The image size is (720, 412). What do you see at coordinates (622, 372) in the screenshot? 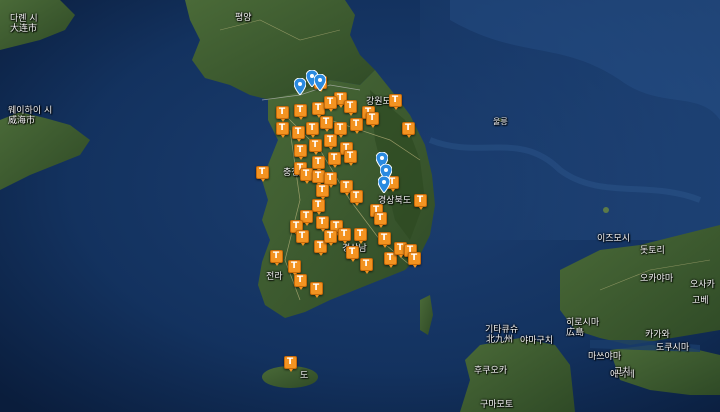
I see `label-kochi: 고치` at bounding box center [622, 372].